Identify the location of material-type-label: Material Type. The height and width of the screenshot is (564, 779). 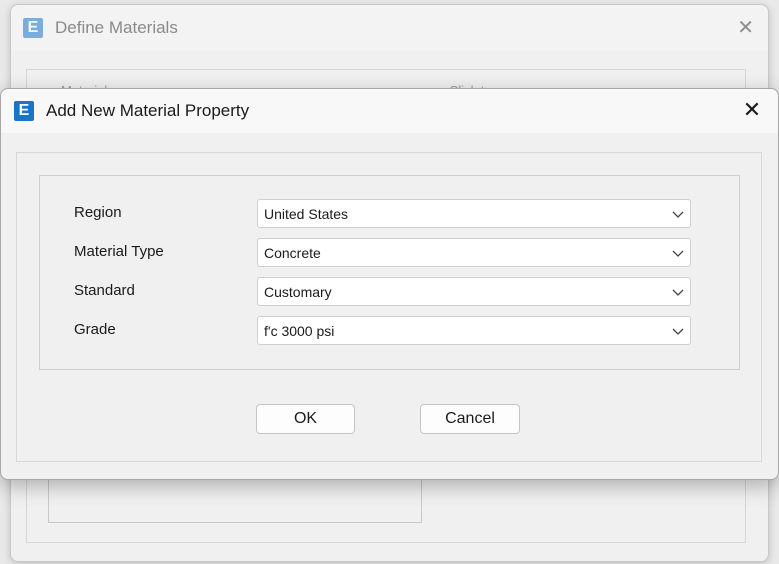
(119, 251).